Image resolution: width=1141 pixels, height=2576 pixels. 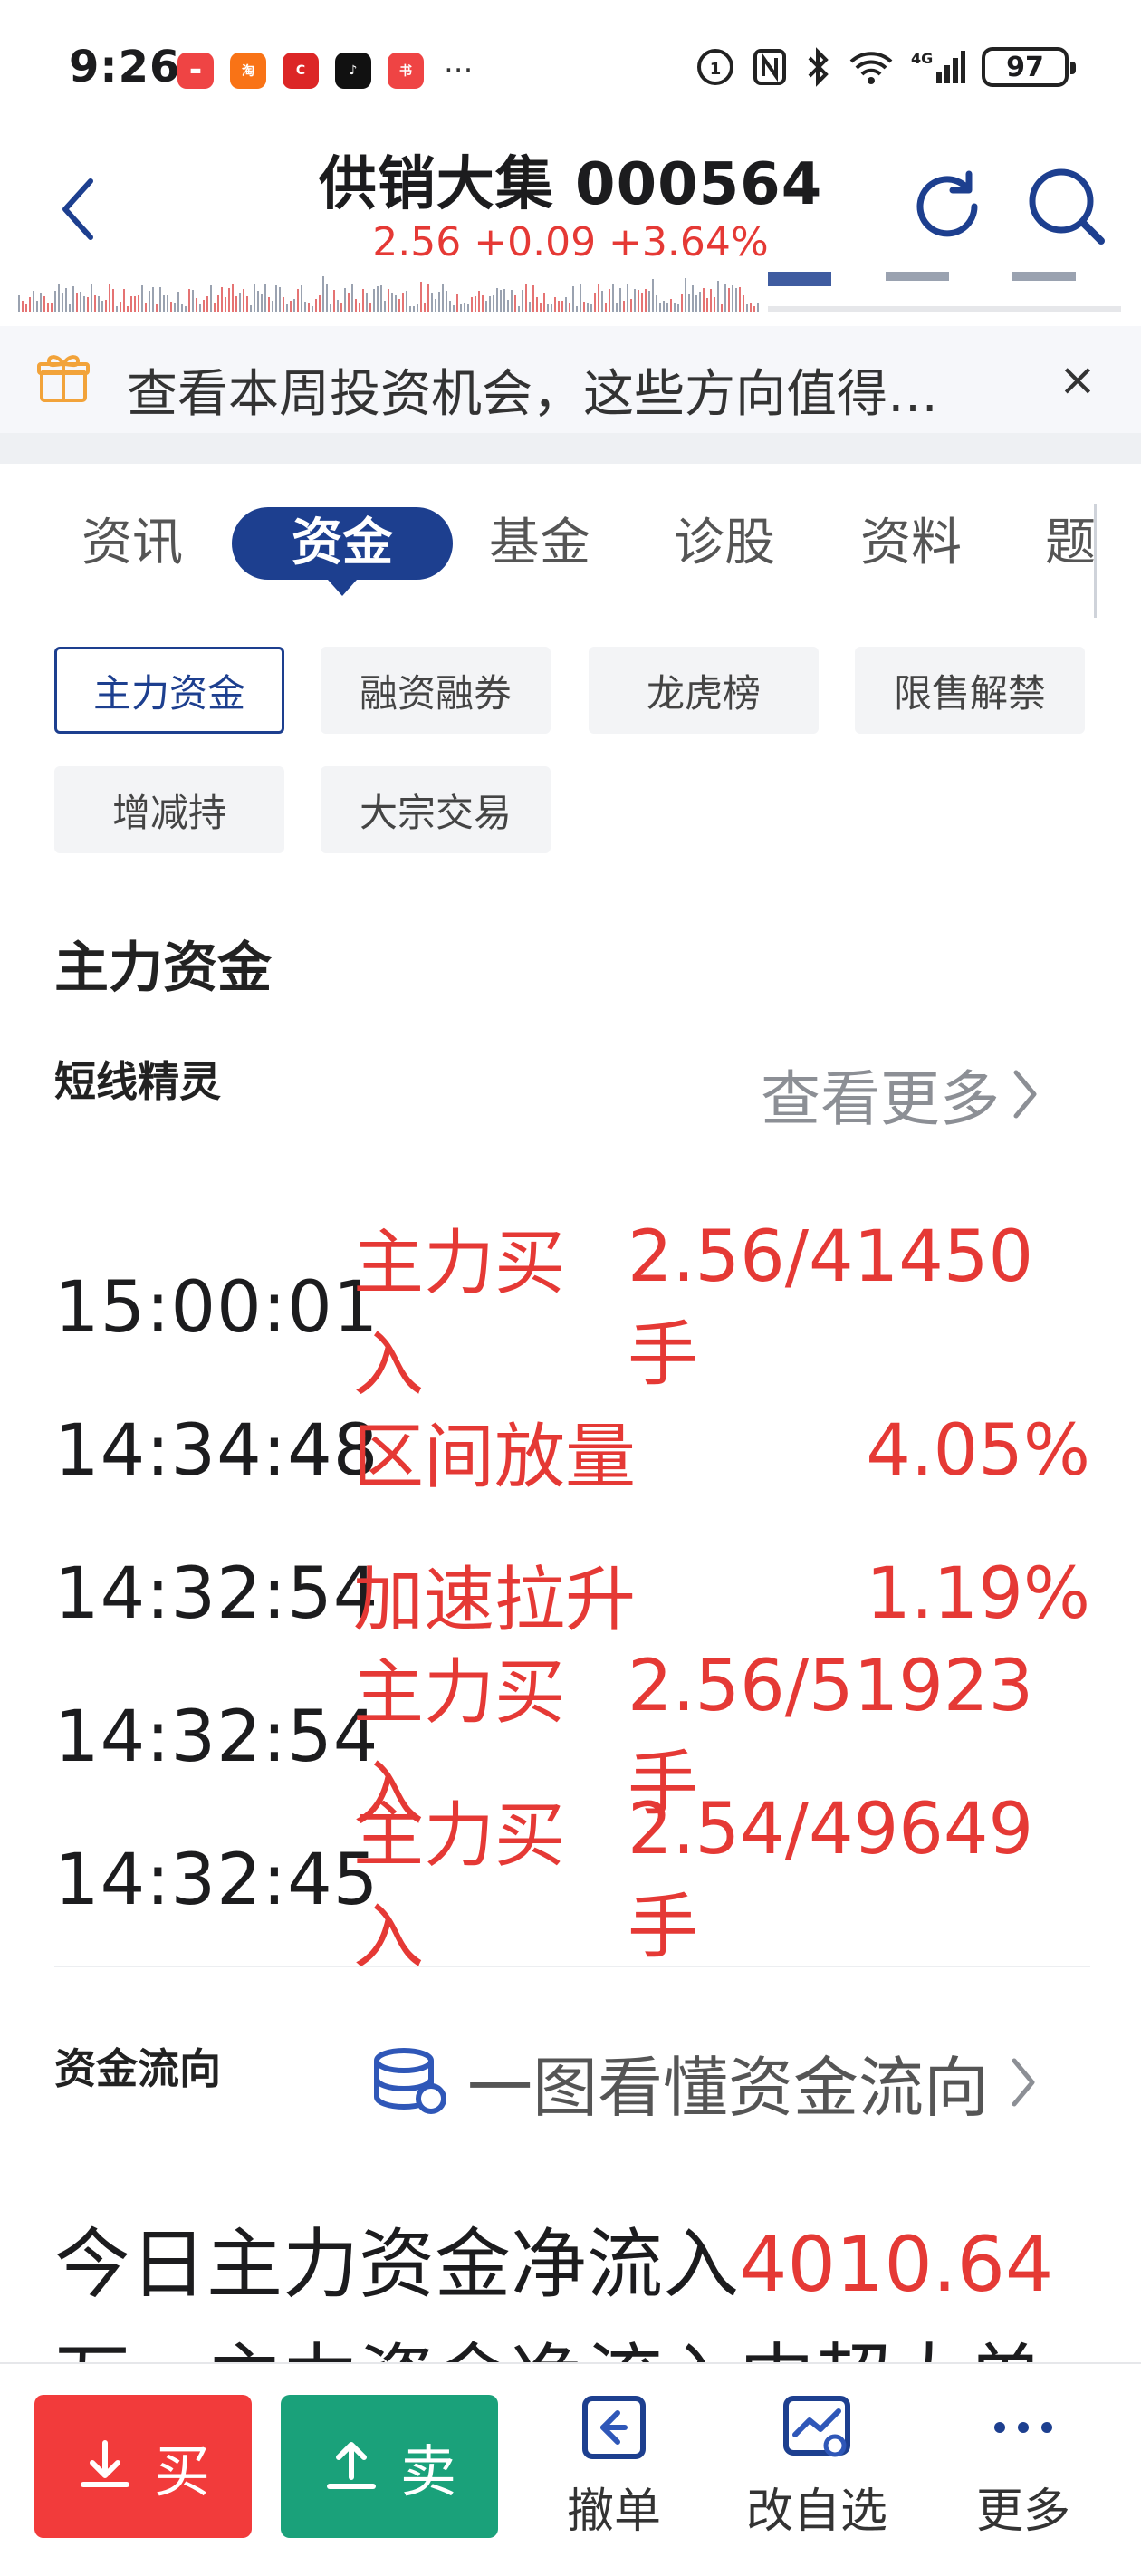 I want to click on subtab-lockup-release: 限售解禁, so click(x=970, y=690).